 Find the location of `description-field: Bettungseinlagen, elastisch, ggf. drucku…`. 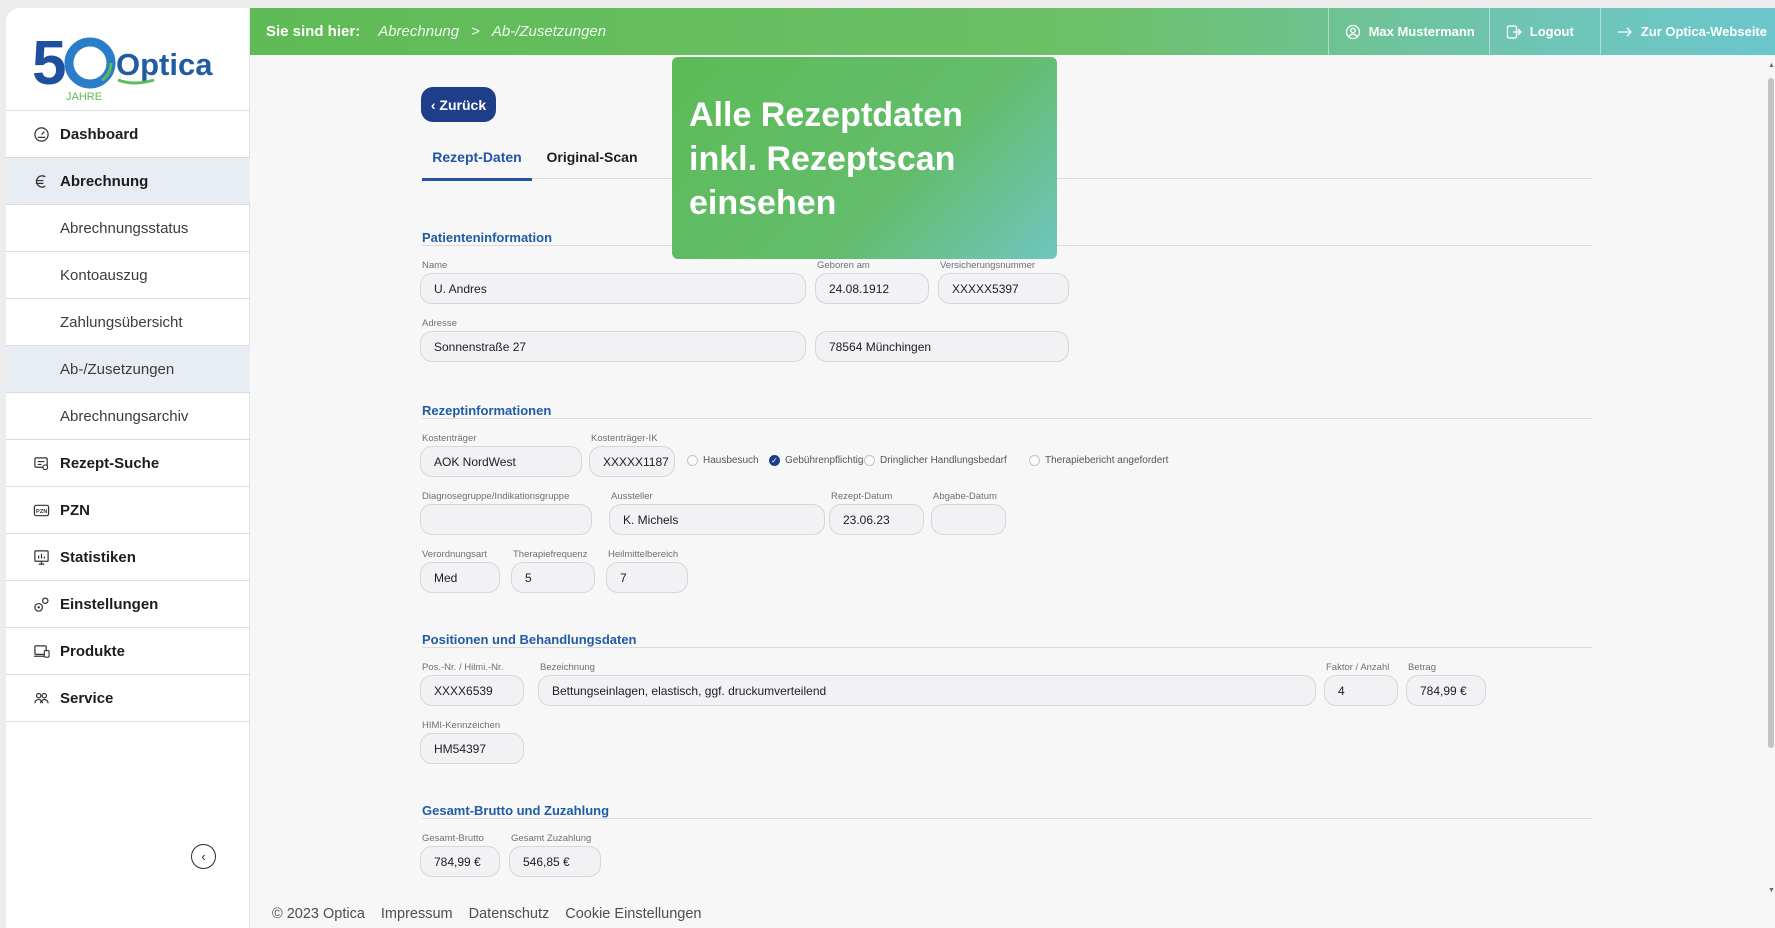

description-field: Bettungseinlagen, elastisch, ggf. drucku… is located at coordinates (927, 690).